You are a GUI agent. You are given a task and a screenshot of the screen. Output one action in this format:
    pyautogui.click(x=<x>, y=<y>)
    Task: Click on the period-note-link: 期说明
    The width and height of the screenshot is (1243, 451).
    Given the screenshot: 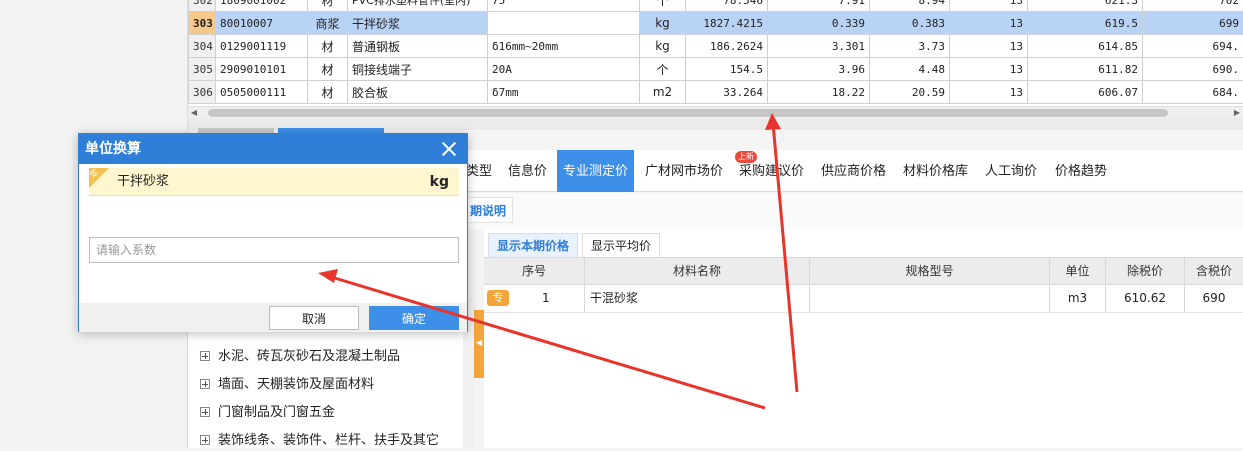 What is the action you would take?
    pyautogui.click(x=488, y=210)
    